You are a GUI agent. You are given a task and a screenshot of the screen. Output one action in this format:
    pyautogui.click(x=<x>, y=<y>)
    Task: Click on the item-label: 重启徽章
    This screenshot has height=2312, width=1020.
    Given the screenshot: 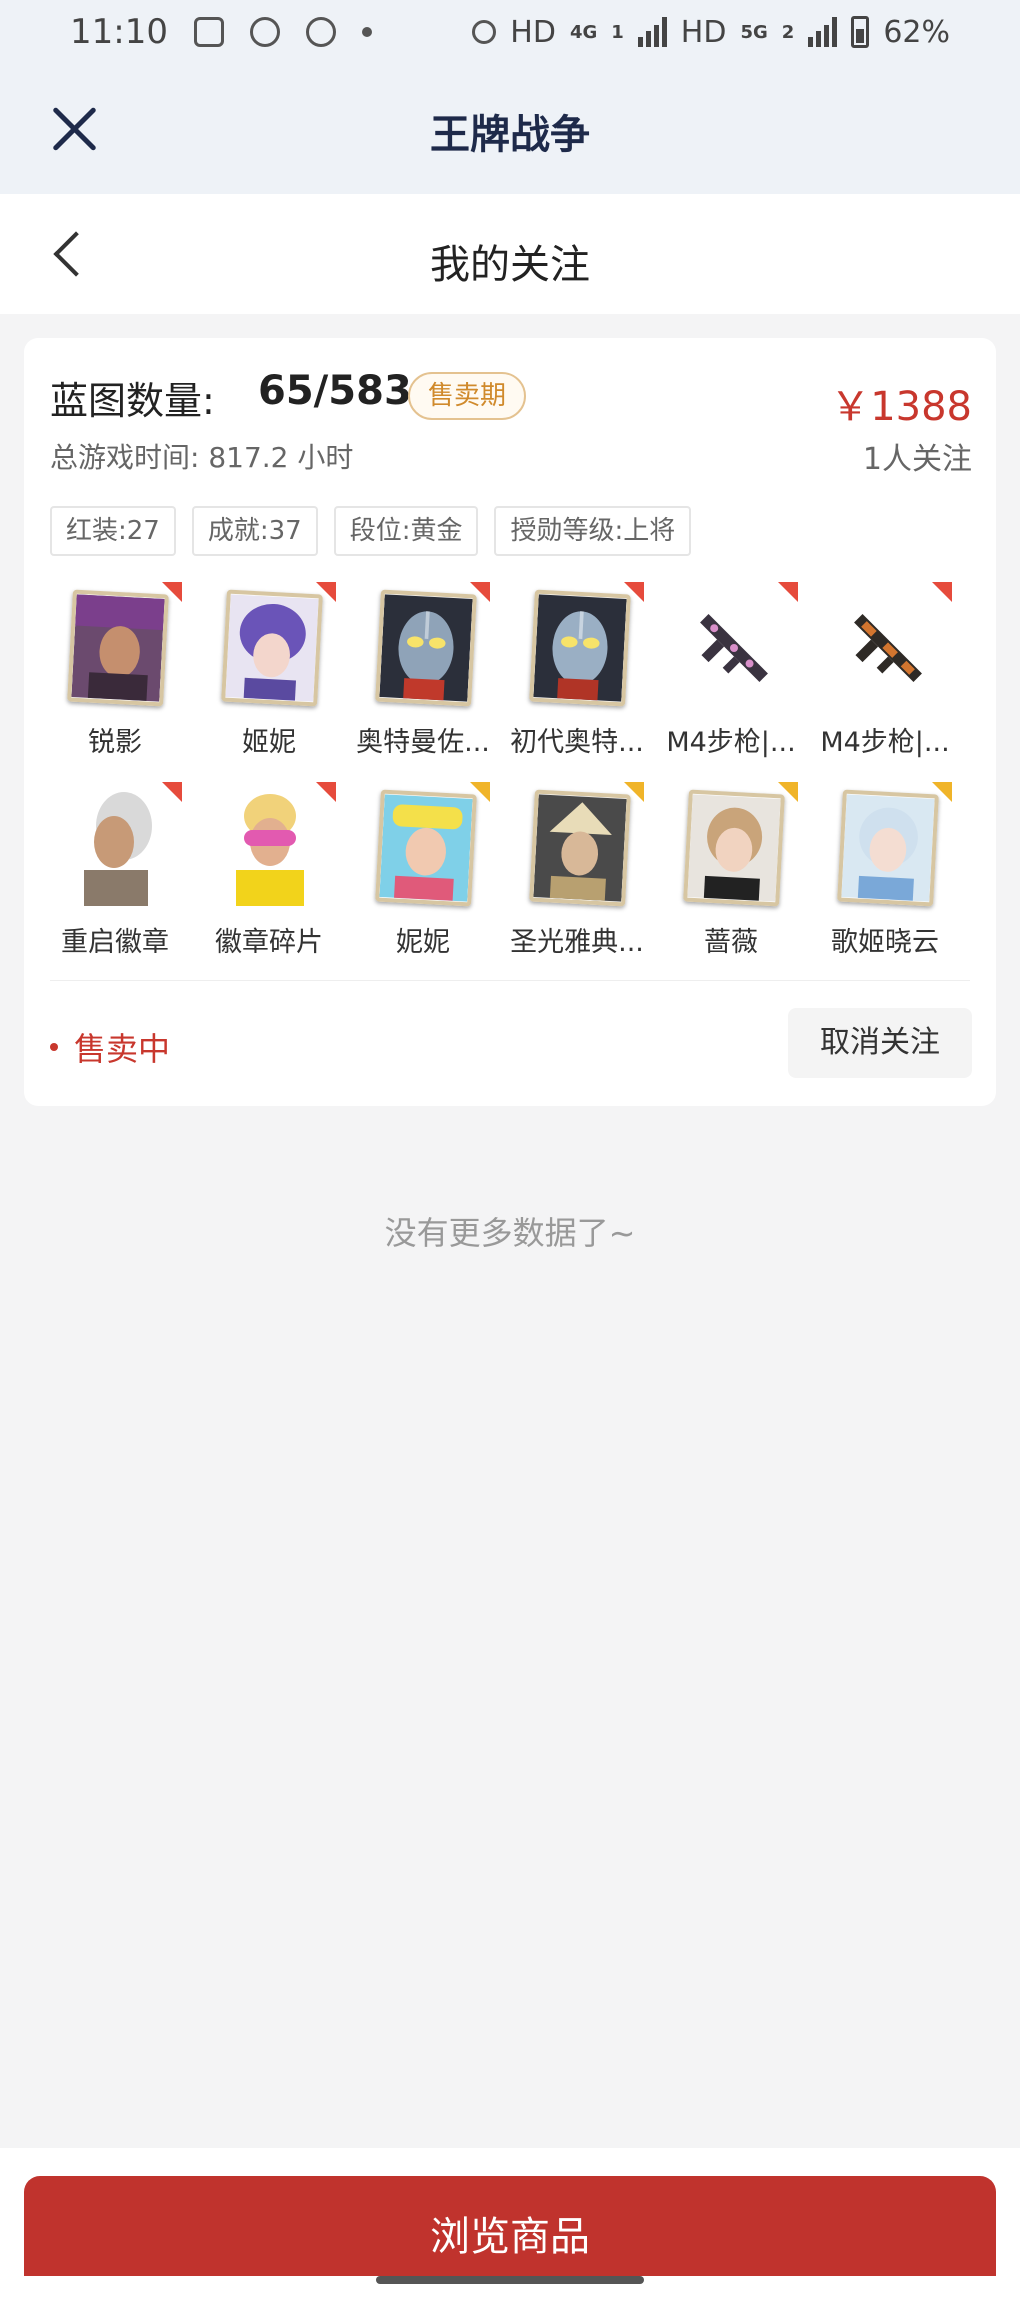 What is the action you would take?
    pyautogui.click(x=115, y=942)
    